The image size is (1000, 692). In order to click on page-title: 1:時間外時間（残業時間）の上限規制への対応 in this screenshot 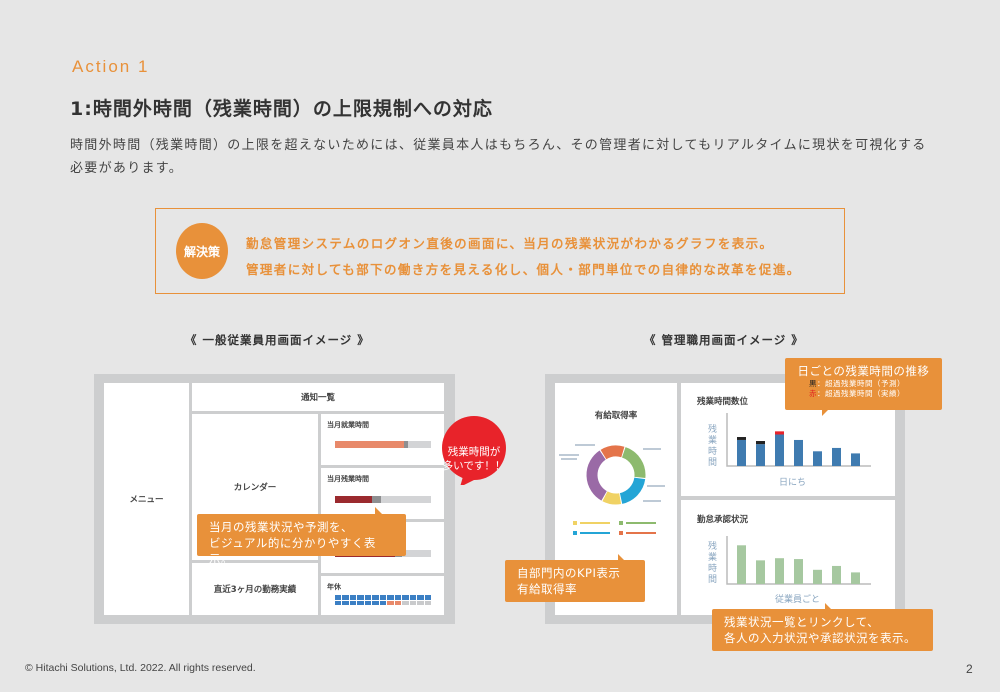, I will do `click(281, 109)`.